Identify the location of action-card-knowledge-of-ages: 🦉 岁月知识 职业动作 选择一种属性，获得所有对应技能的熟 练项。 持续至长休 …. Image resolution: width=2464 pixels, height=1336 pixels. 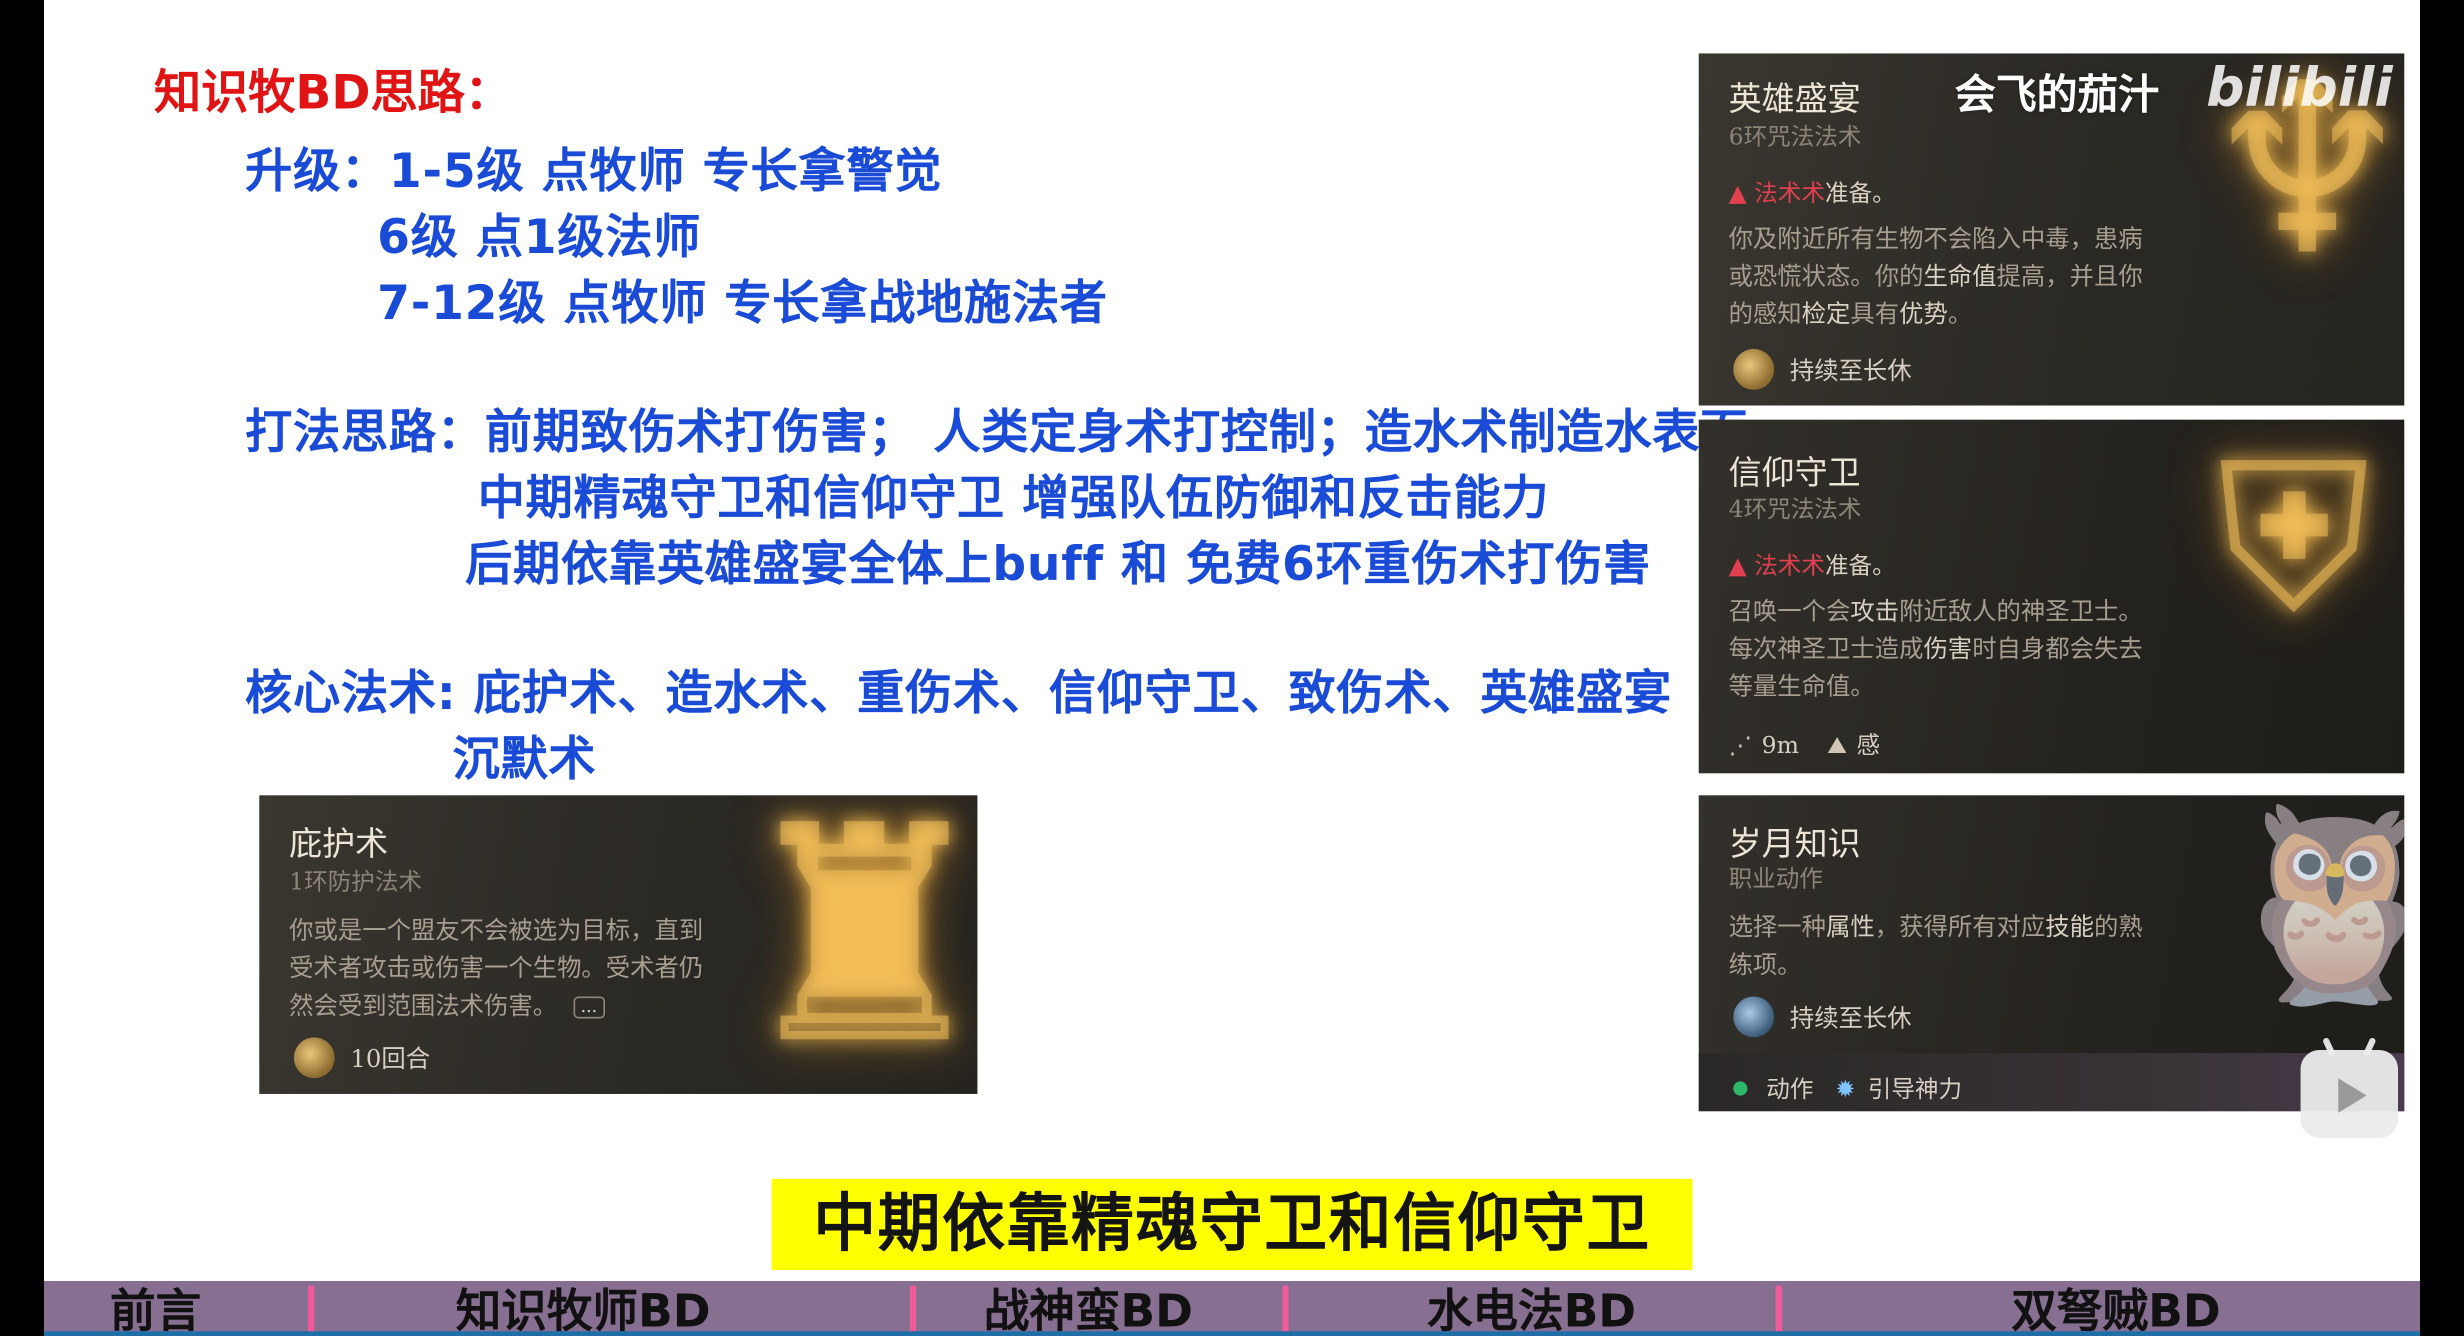
(2051, 953).